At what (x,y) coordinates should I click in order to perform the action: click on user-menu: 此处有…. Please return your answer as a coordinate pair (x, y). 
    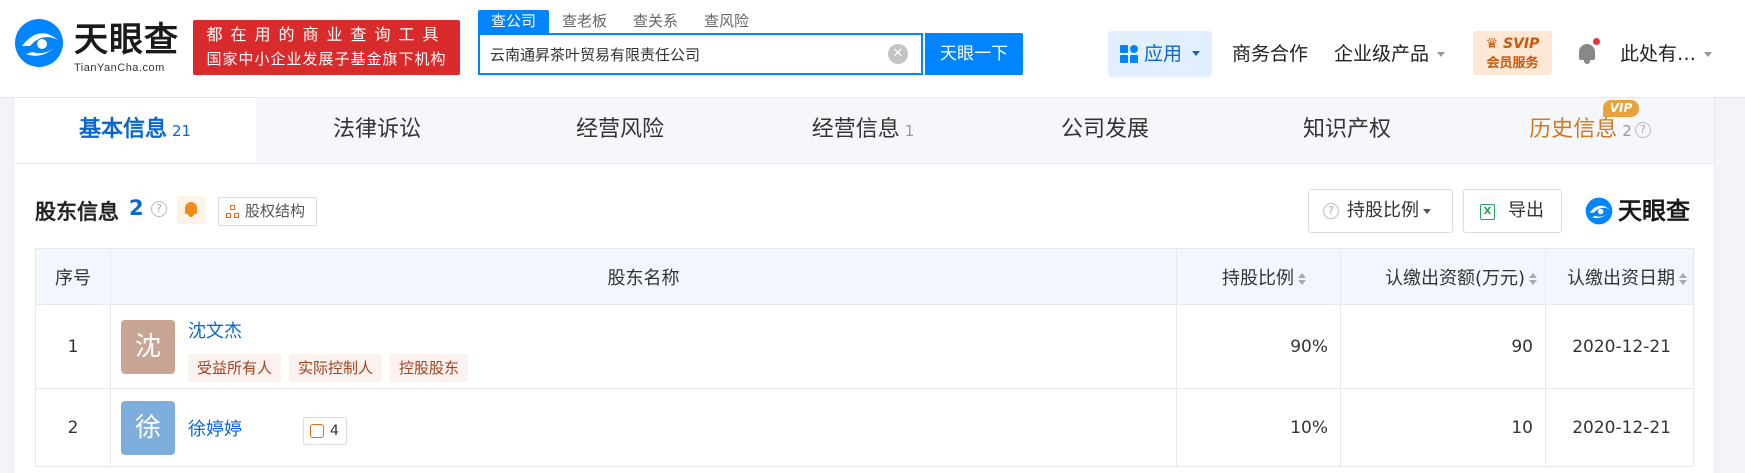
    Looking at the image, I should click on (1666, 54).